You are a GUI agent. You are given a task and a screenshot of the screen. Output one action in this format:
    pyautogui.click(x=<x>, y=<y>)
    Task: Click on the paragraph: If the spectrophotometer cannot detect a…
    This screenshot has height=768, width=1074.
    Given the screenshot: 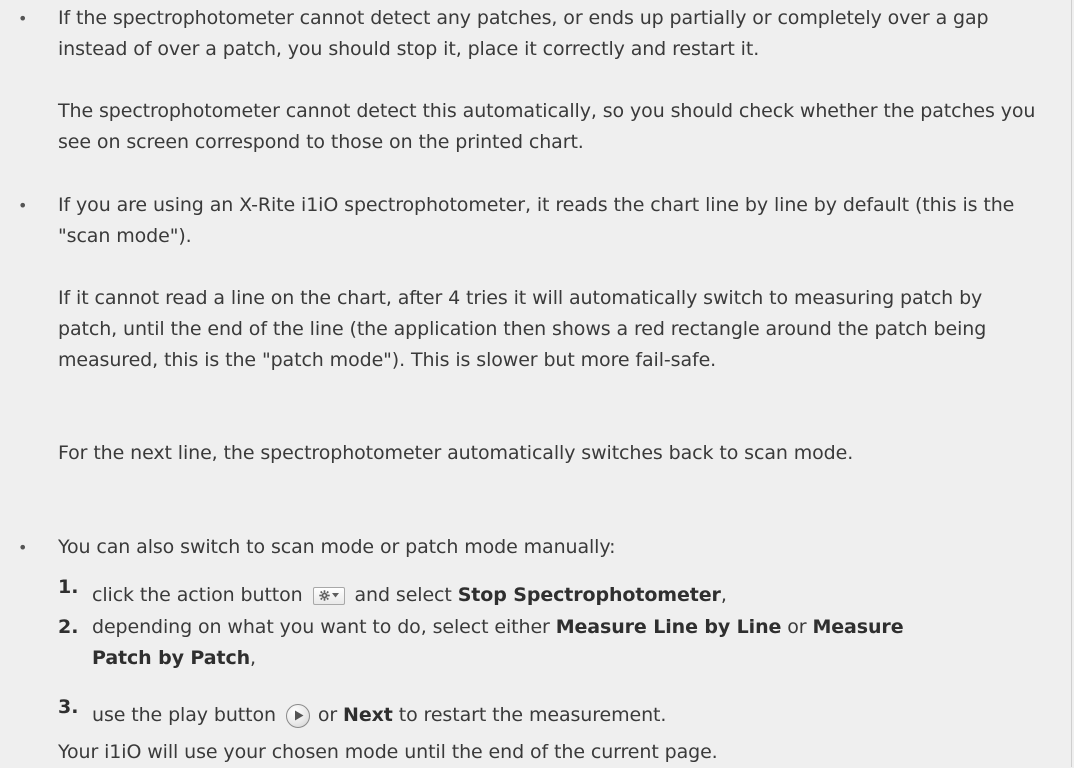 What is the action you would take?
    pyautogui.click(x=523, y=33)
    